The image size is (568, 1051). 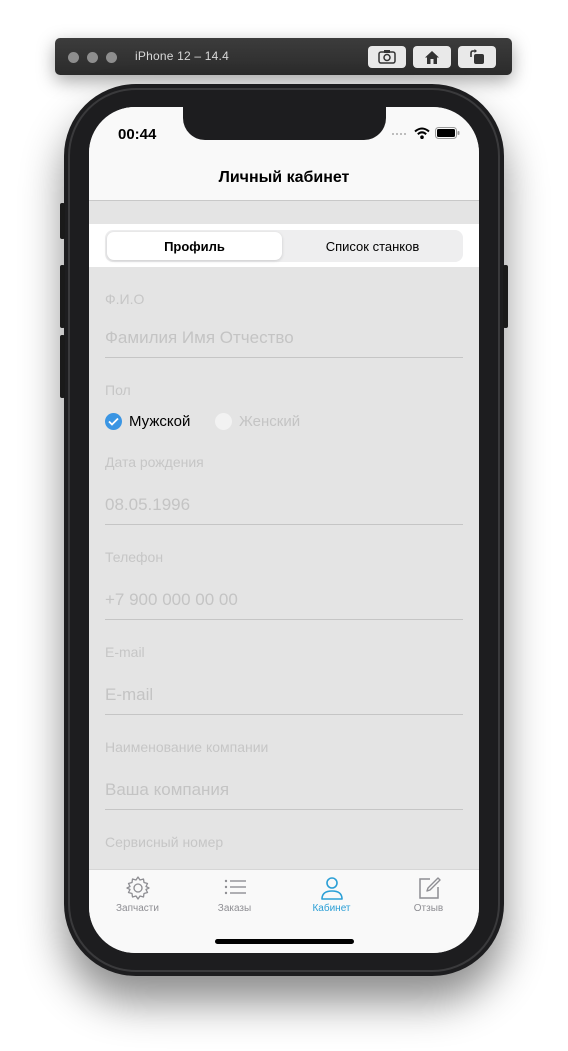 I want to click on notch, so click(x=284, y=123).